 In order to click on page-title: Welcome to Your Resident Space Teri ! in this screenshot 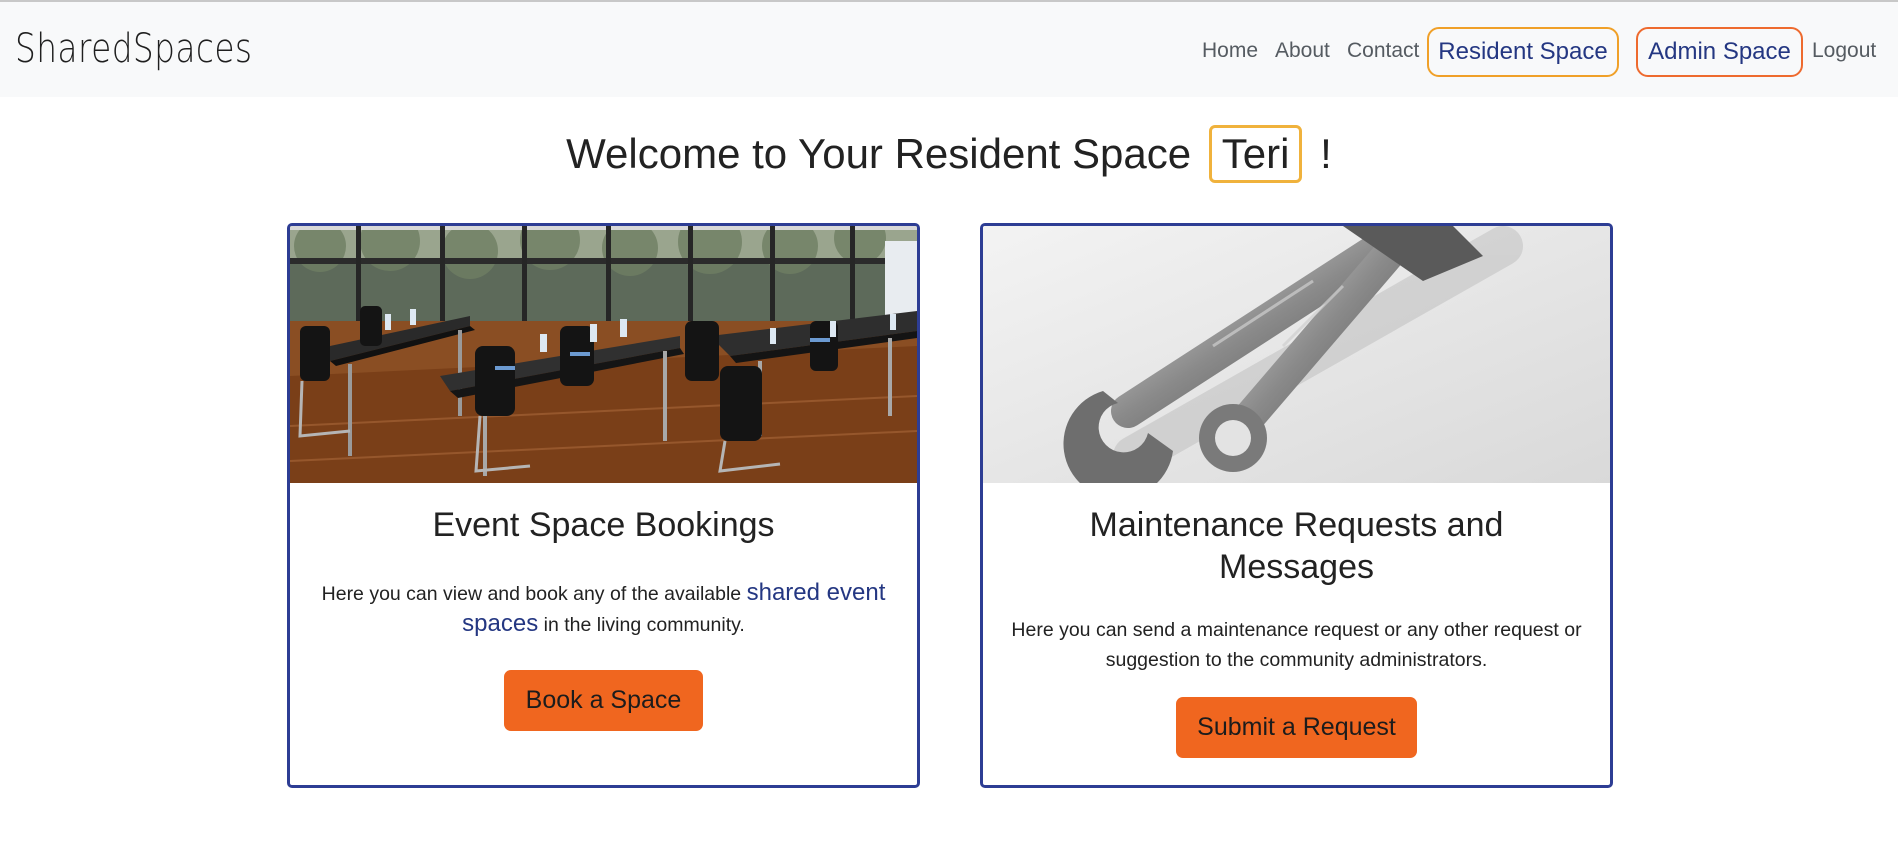, I will do `click(949, 155)`.